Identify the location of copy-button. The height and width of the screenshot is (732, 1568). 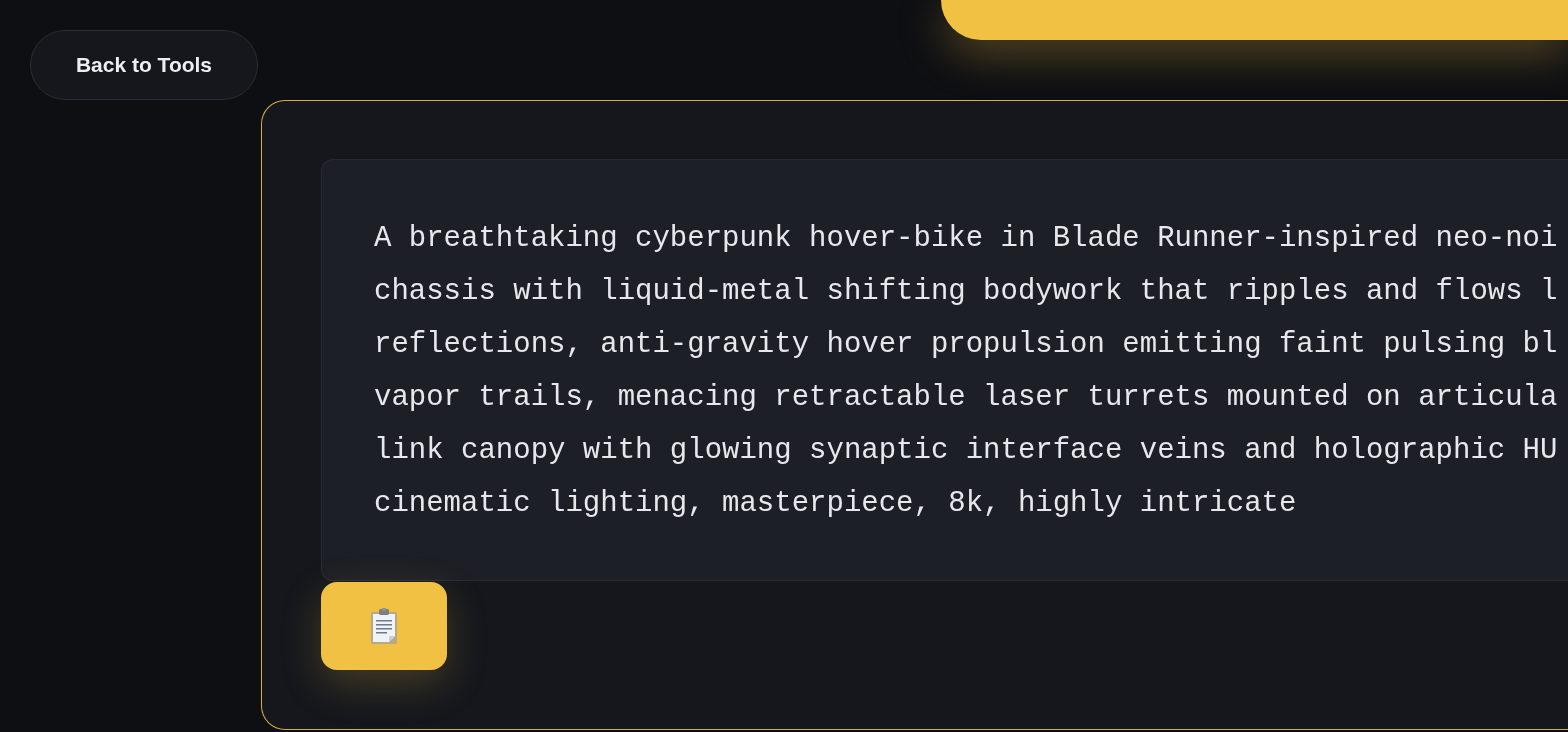
(384, 626).